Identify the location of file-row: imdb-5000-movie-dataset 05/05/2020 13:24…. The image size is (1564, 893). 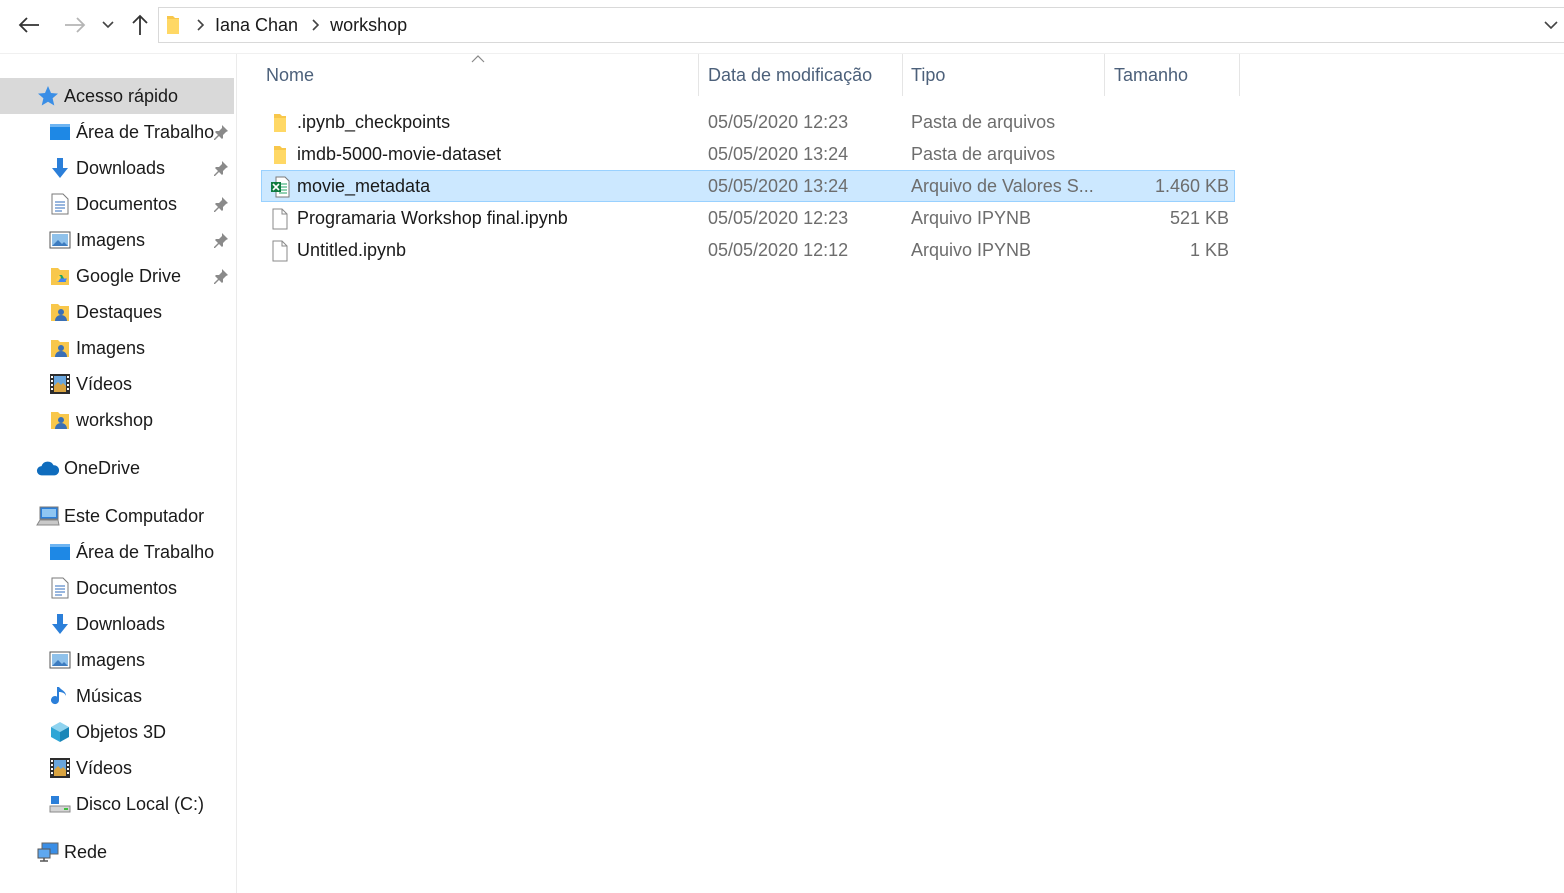
(748, 154).